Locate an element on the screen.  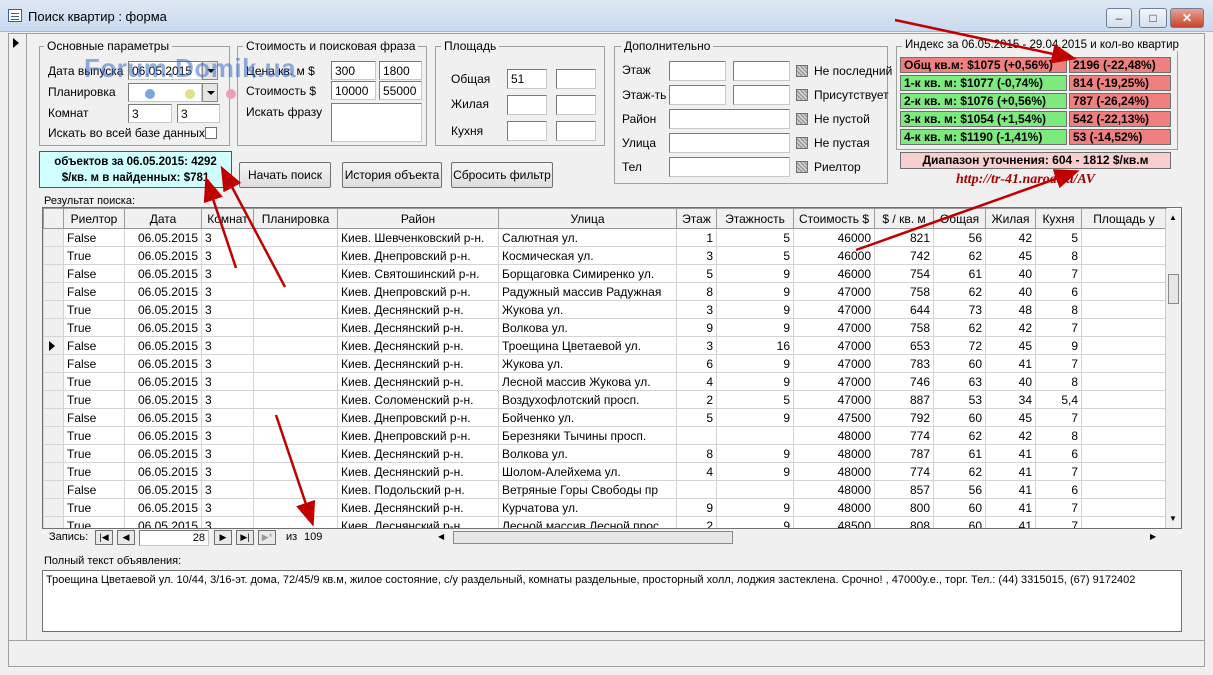
realtor-checkbox is located at coordinates (802, 167).